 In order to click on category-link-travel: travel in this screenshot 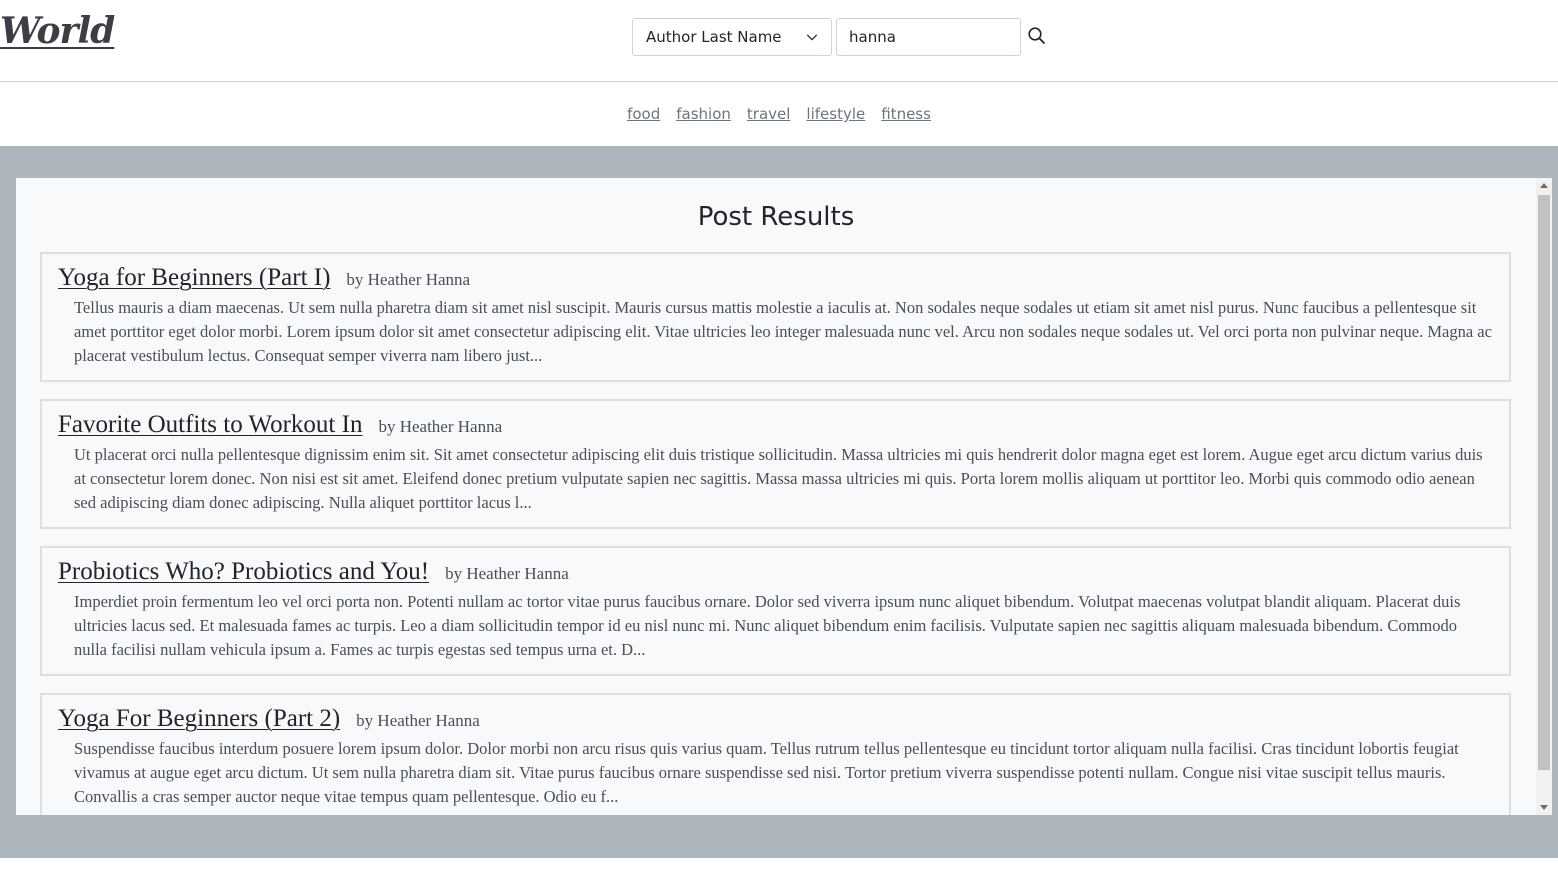, I will do `click(769, 114)`.